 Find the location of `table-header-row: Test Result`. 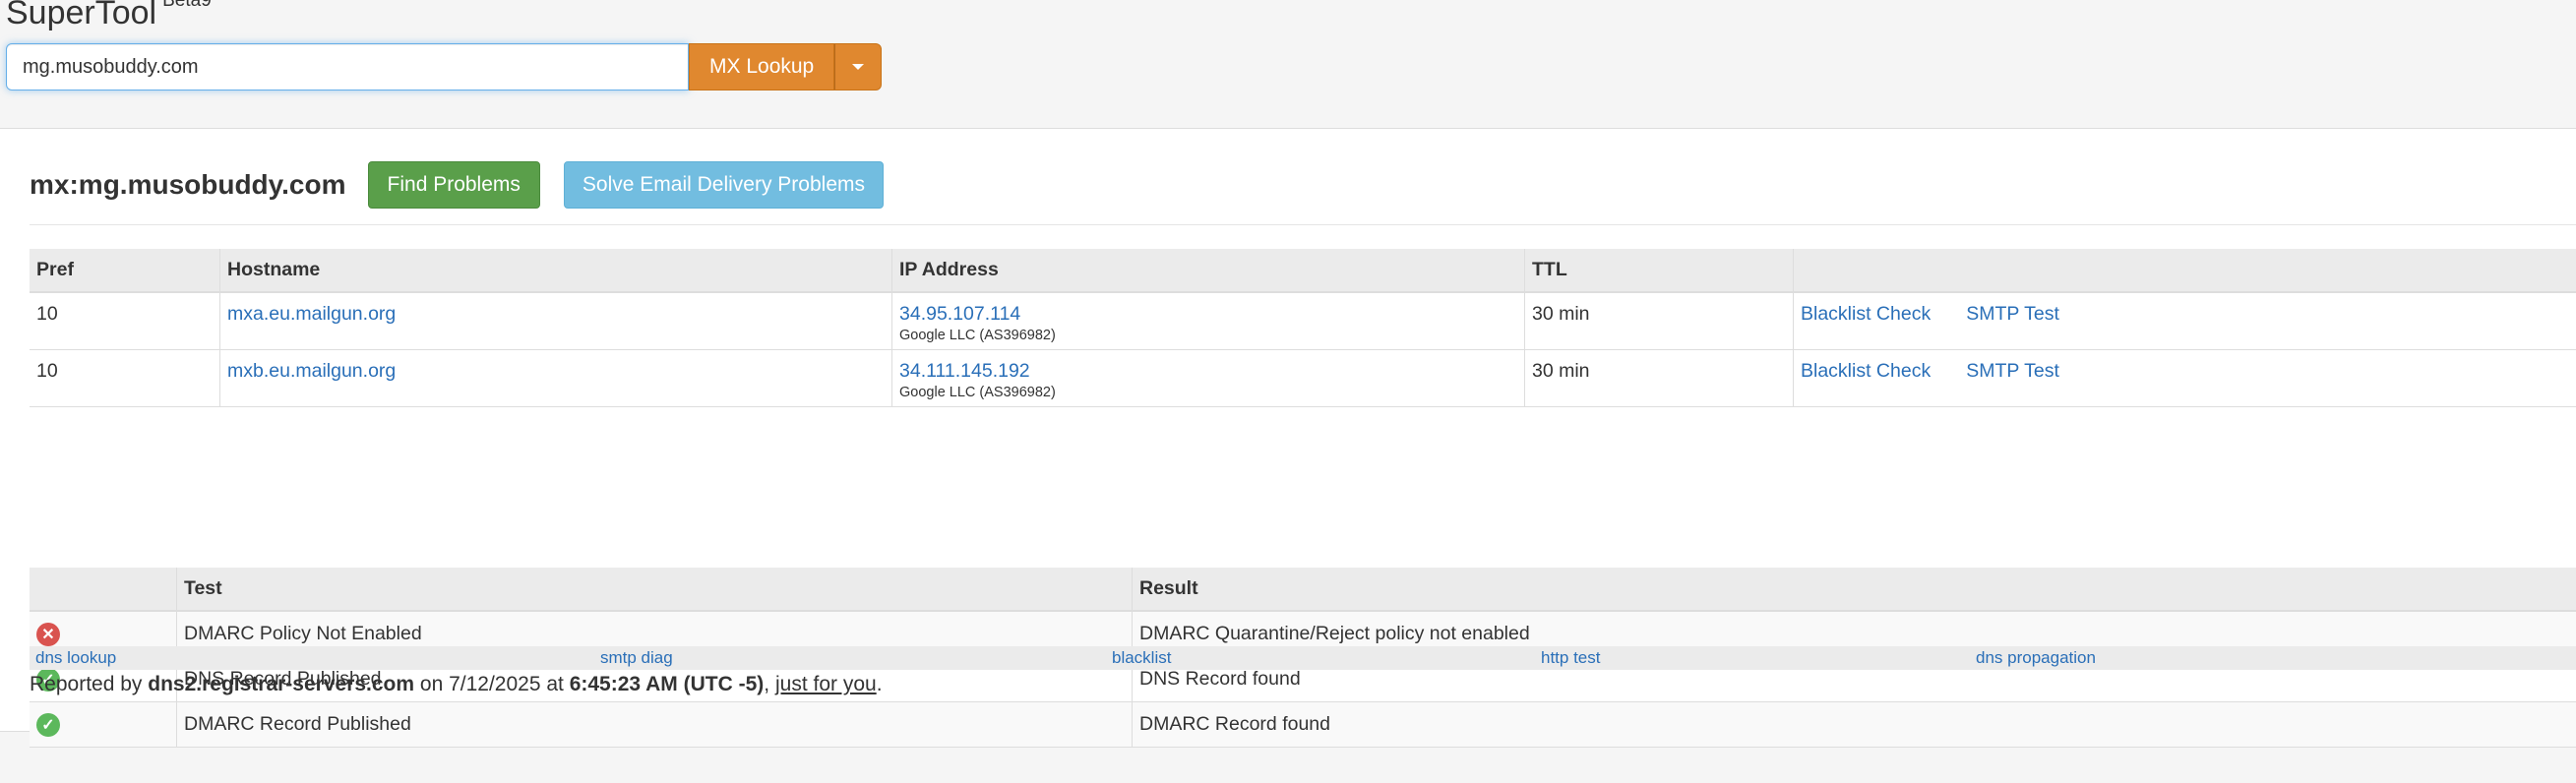

table-header-row: Test Result is located at coordinates (1303, 590).